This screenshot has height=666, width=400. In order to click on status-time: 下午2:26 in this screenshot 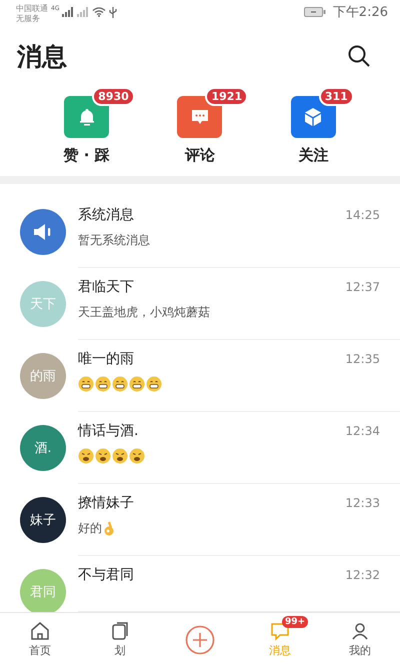, I will do `click(360, 12)`.